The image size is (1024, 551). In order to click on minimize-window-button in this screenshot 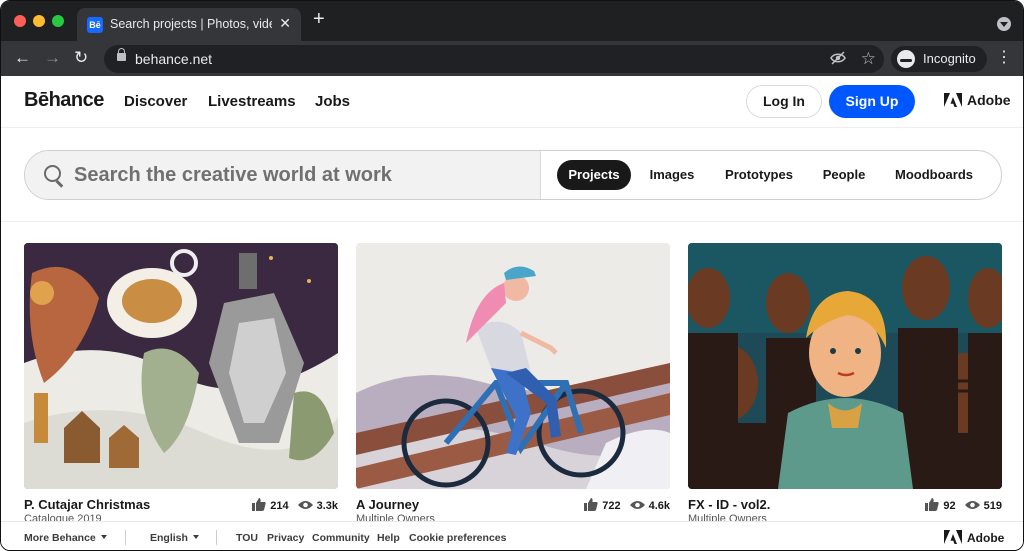, I will do `click(39, 21)`.